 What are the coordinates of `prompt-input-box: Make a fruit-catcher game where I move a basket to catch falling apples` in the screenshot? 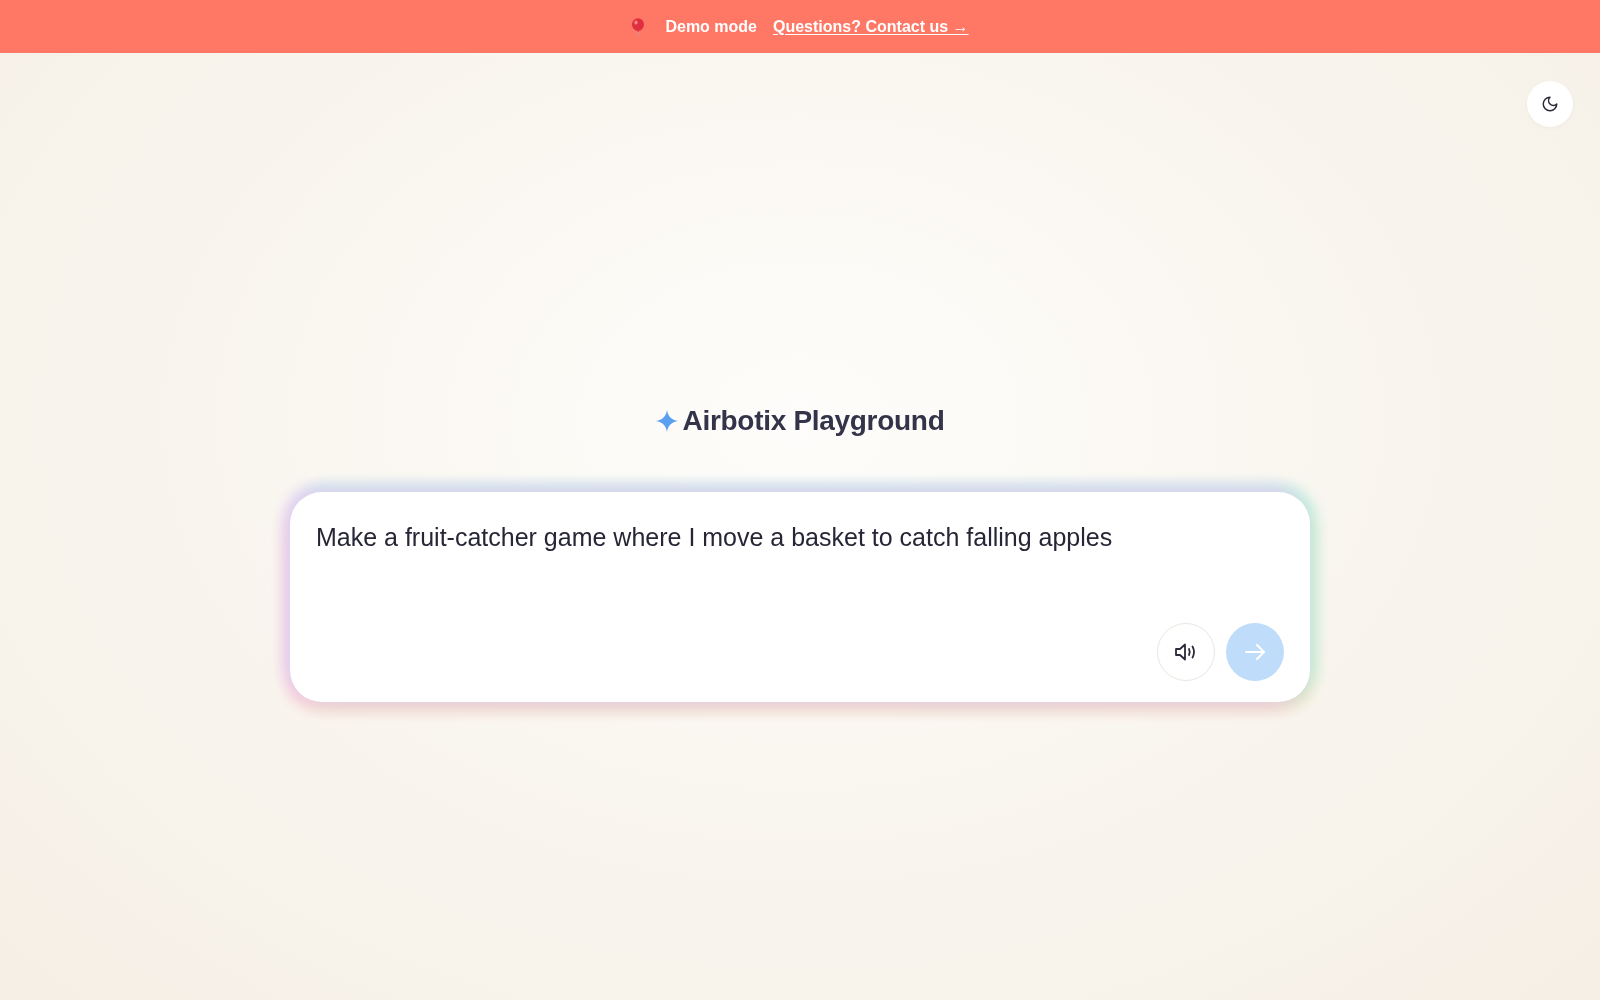 It's located at (800, 597).